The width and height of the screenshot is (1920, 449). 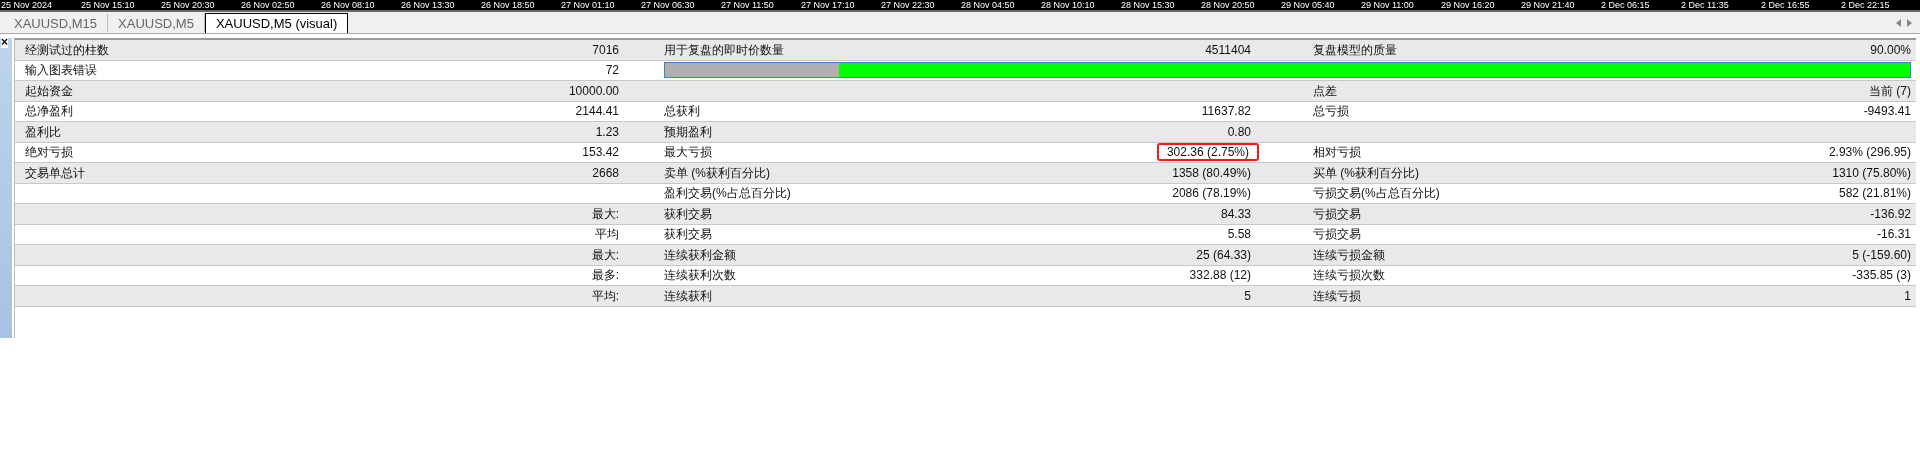 I want to click on time-label: 29 Nov 16:20, so click(x=1468, y=5).